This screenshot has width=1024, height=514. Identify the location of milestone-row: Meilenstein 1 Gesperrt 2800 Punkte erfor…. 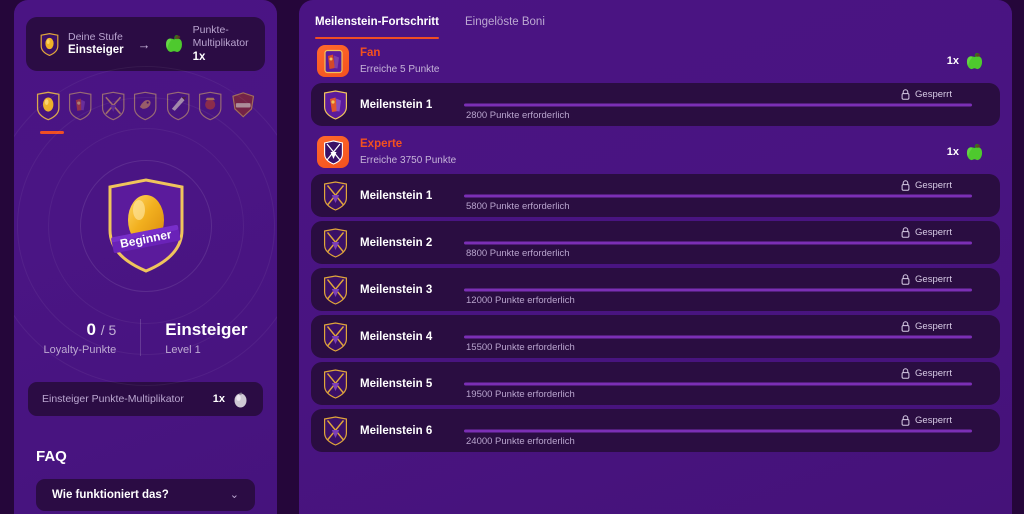
(655, 104).